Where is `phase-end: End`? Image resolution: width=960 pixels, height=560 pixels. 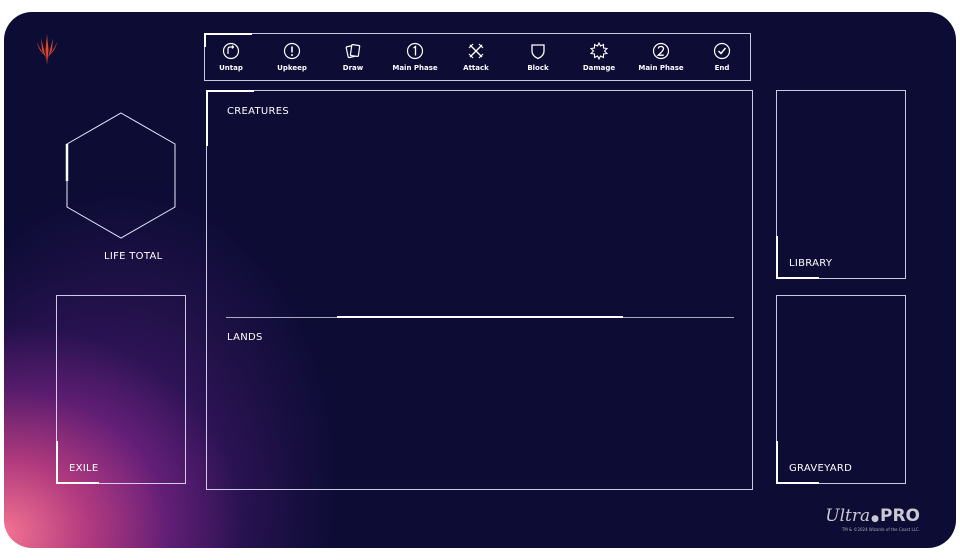
phase-end: End is located at coordinates (722, 57).